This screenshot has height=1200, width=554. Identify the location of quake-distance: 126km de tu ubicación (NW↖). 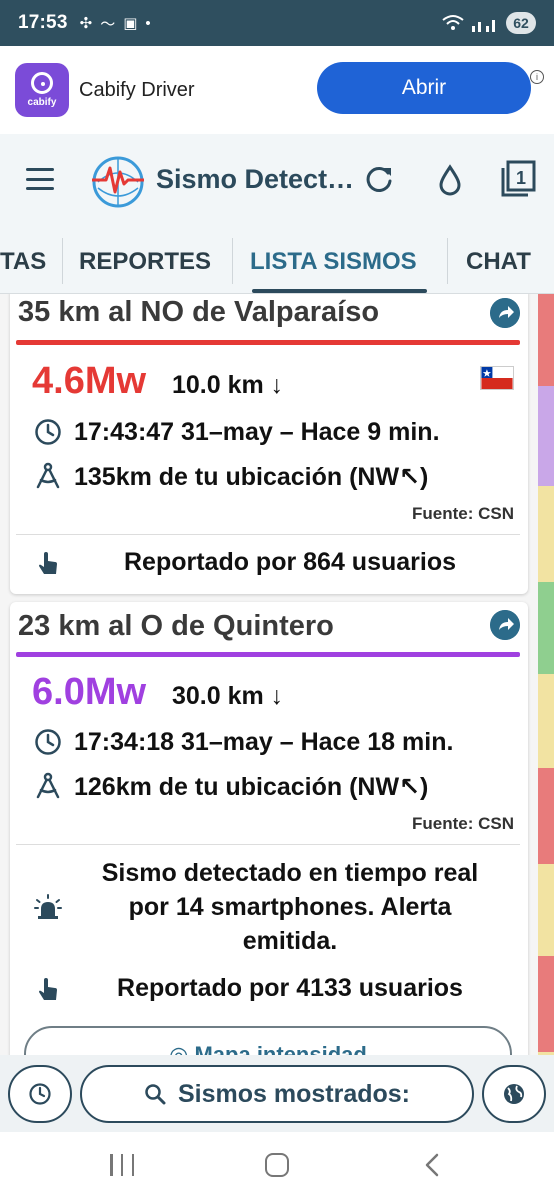
(251, 787).